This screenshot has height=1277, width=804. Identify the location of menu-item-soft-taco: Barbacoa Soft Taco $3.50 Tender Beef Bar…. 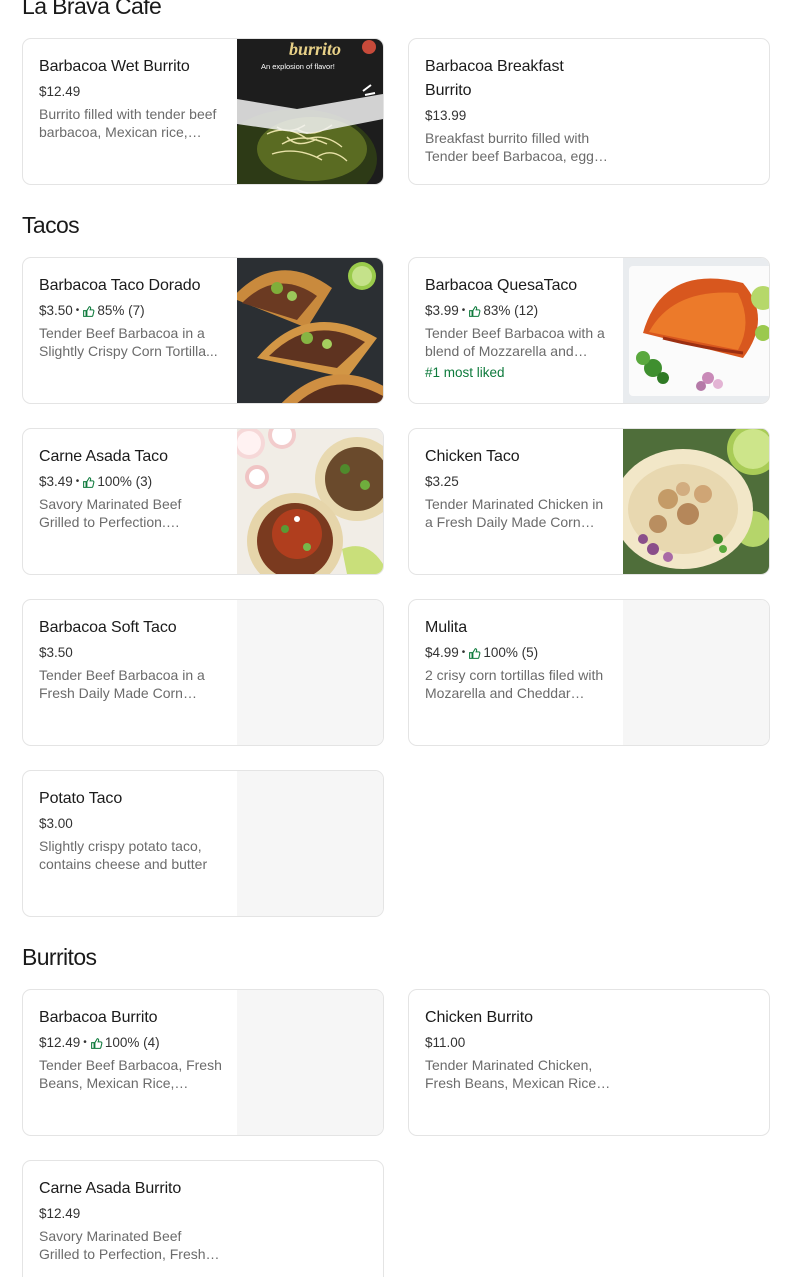
(203, 672).